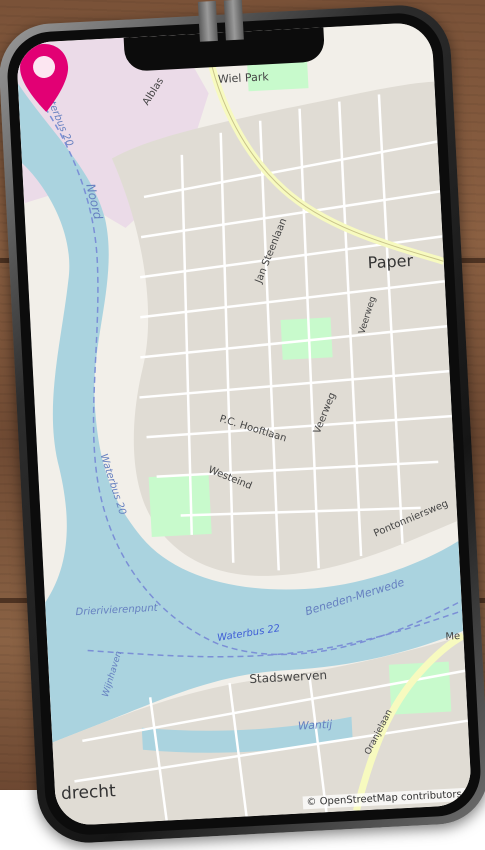  Describe the element at coordinates (315, 725) in the screenshot. I see `label-wantij: Wantij` at that location.